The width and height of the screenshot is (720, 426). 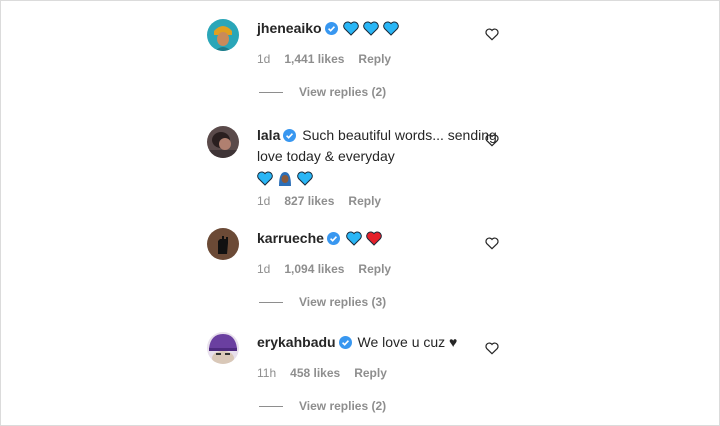 What do you see at coordinates (290, 238) in the screenshot?
I see `username: karrueche` at bounding box center [290, 238].